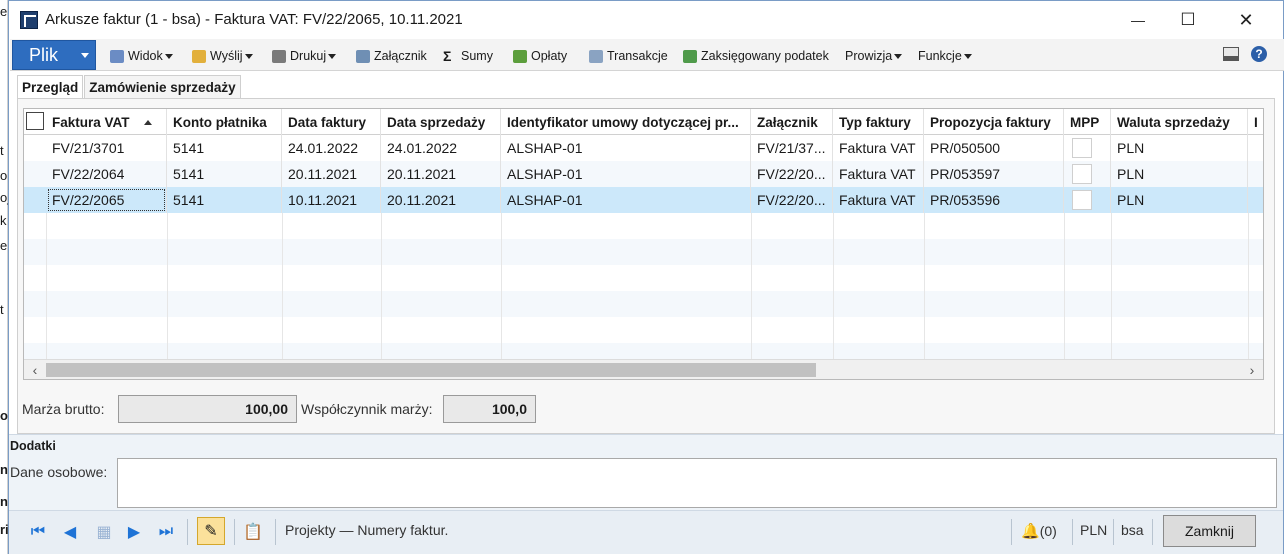 This screenshot has width=1285, height=554. I want to click on previous-record-icon: ◀, so click(70, 532).